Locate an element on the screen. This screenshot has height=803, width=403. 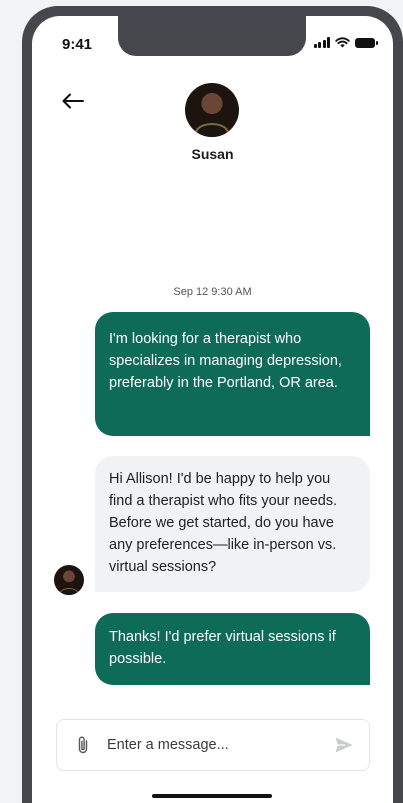
sender-avatar is located at coordinates (69, 580).